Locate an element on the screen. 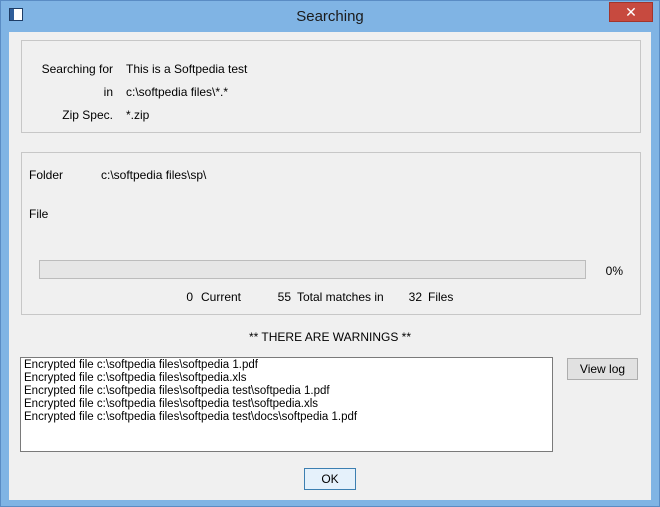 The height and width of the screenshot is (507, 660). zip-spec-label: Zip Spec. is located at coordinates (87, 115).